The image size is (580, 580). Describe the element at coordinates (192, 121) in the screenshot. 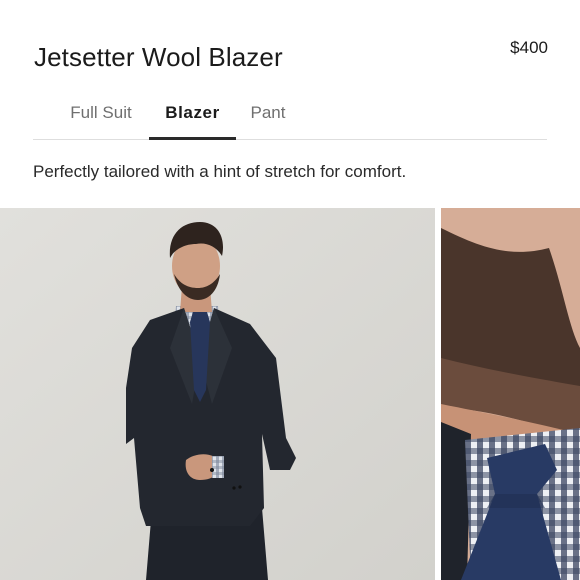

I see `tab-blazer: Blazer` at that location.